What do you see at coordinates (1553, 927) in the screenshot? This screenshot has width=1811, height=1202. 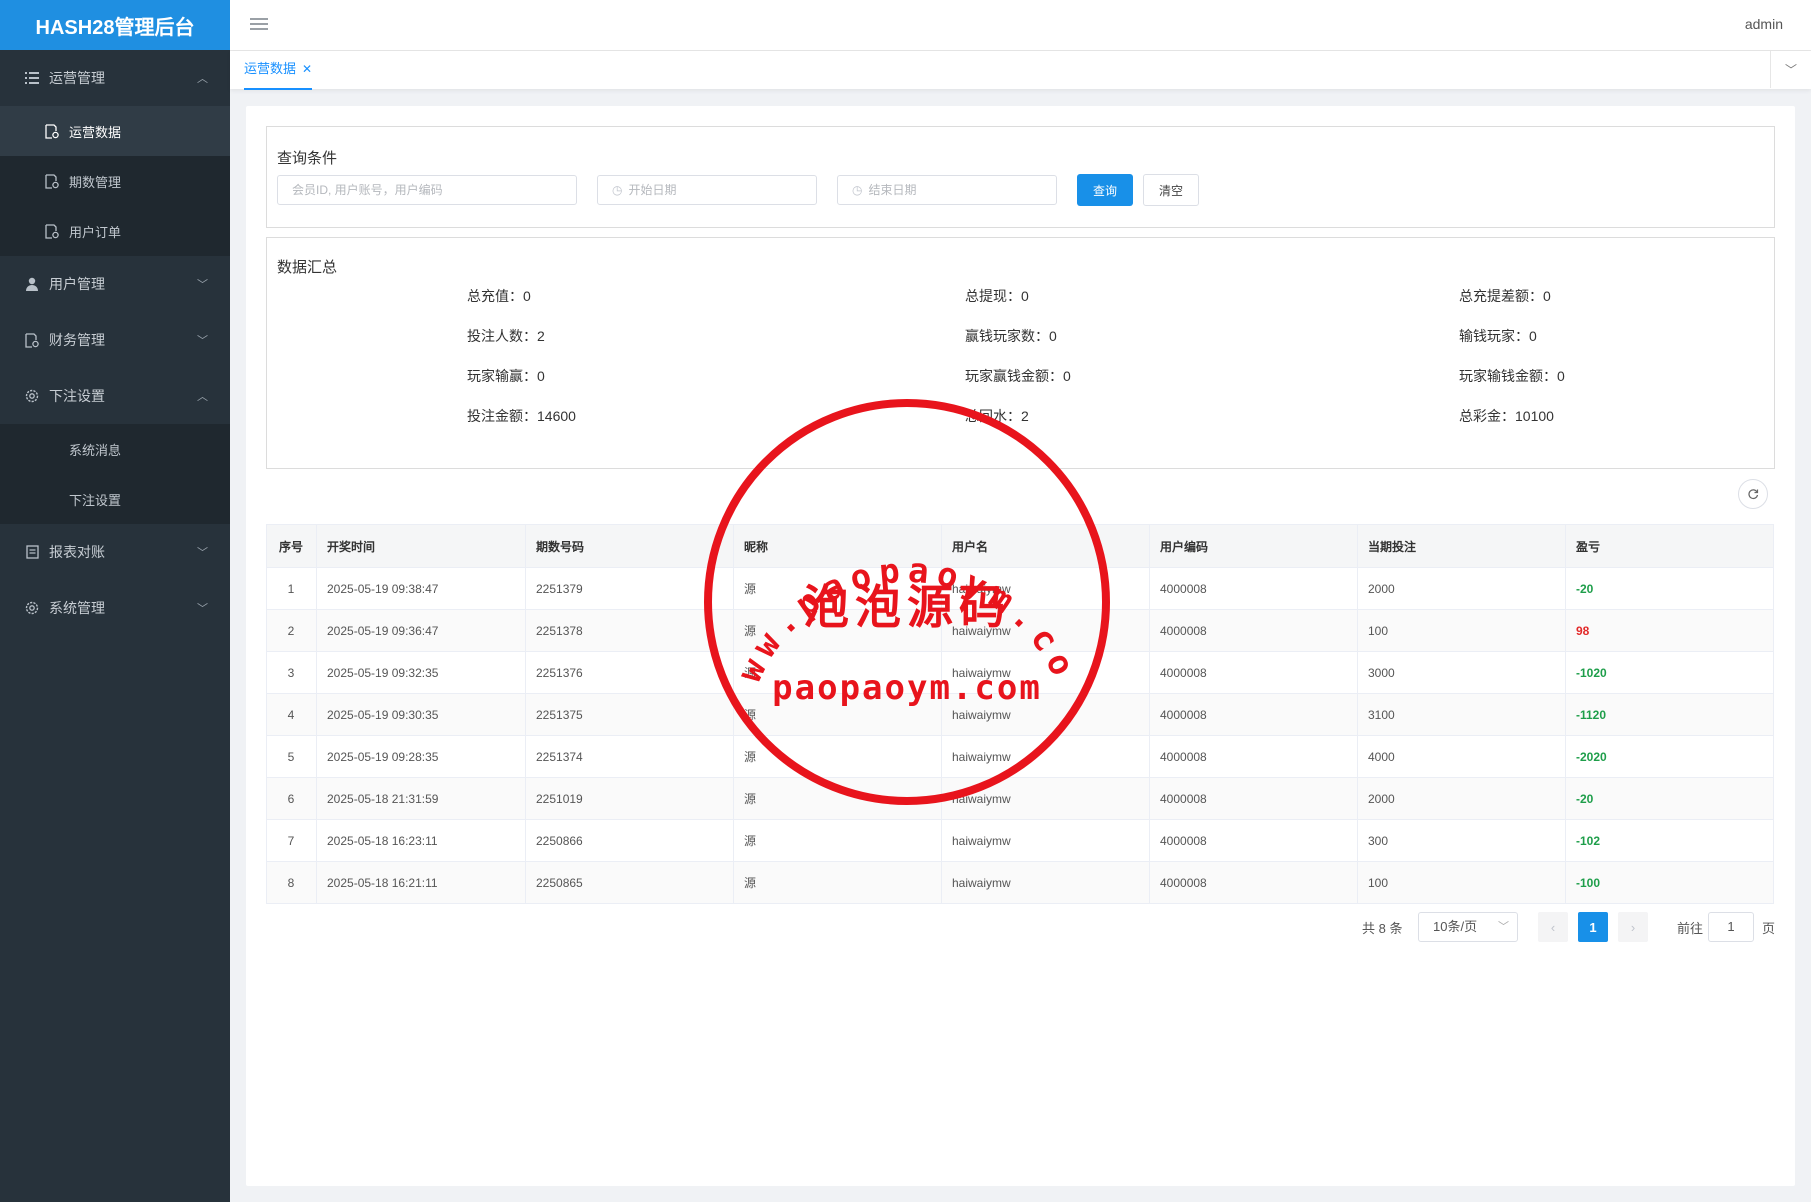 I see `prev-page-button: ‹` at bounding box center [1553, 927].